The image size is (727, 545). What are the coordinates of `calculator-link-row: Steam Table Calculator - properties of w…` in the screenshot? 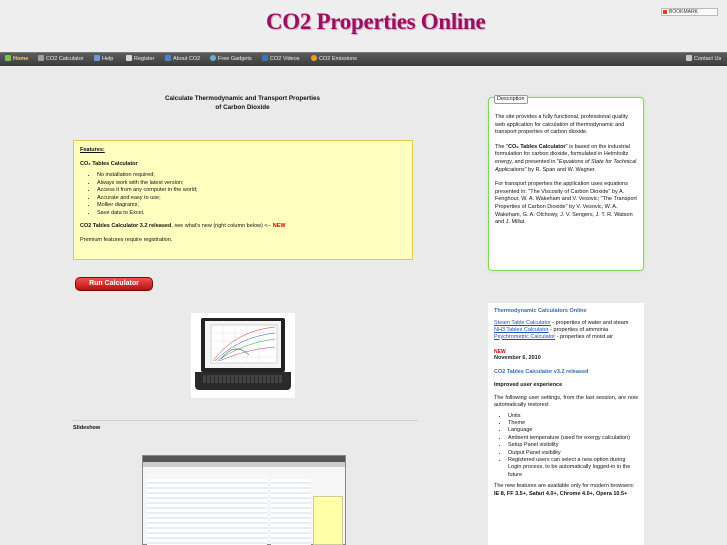 It's located at (566, 323).